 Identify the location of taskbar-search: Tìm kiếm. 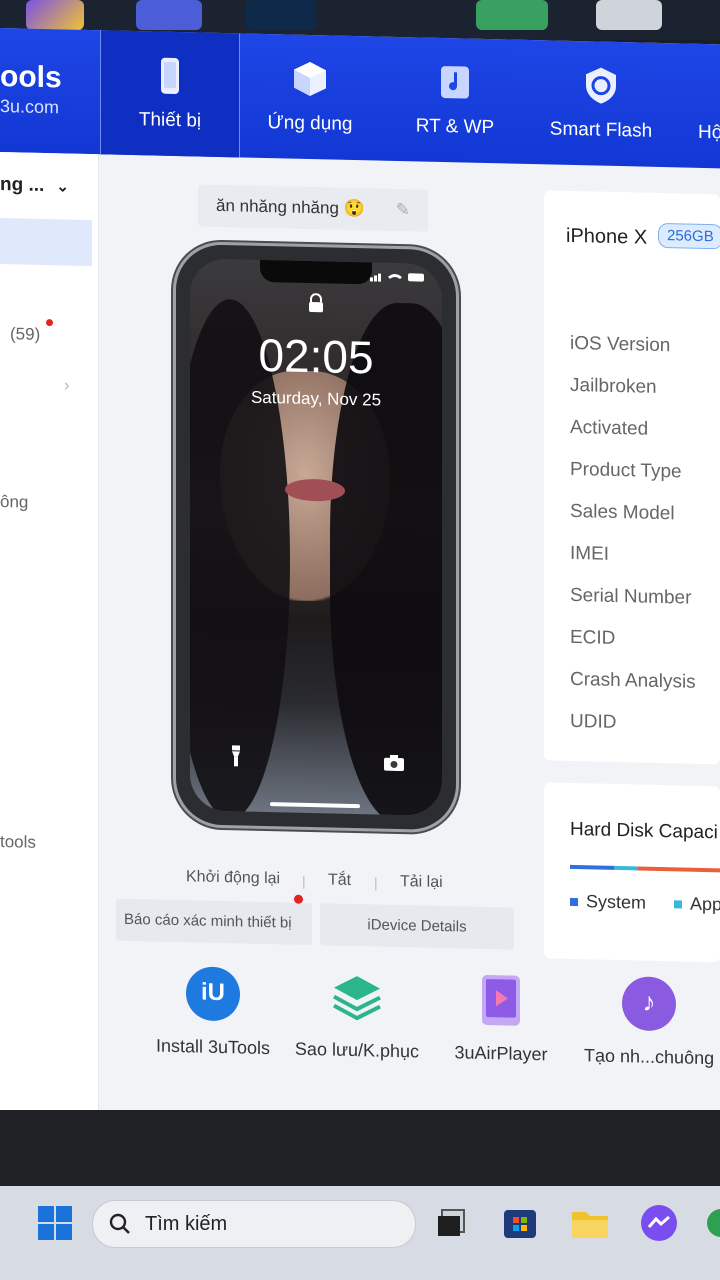
(254, 1224).